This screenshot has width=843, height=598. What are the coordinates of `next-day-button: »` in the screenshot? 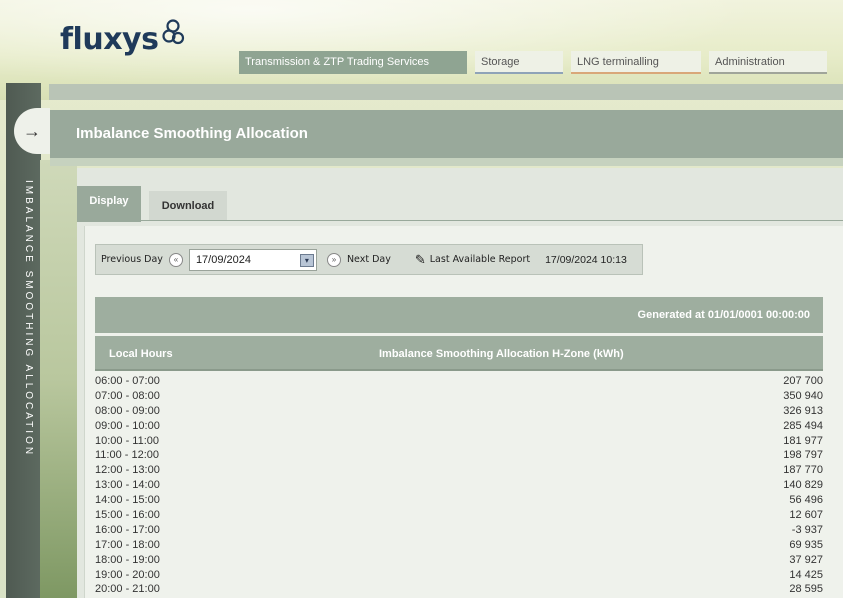 It's located at (333, 259).